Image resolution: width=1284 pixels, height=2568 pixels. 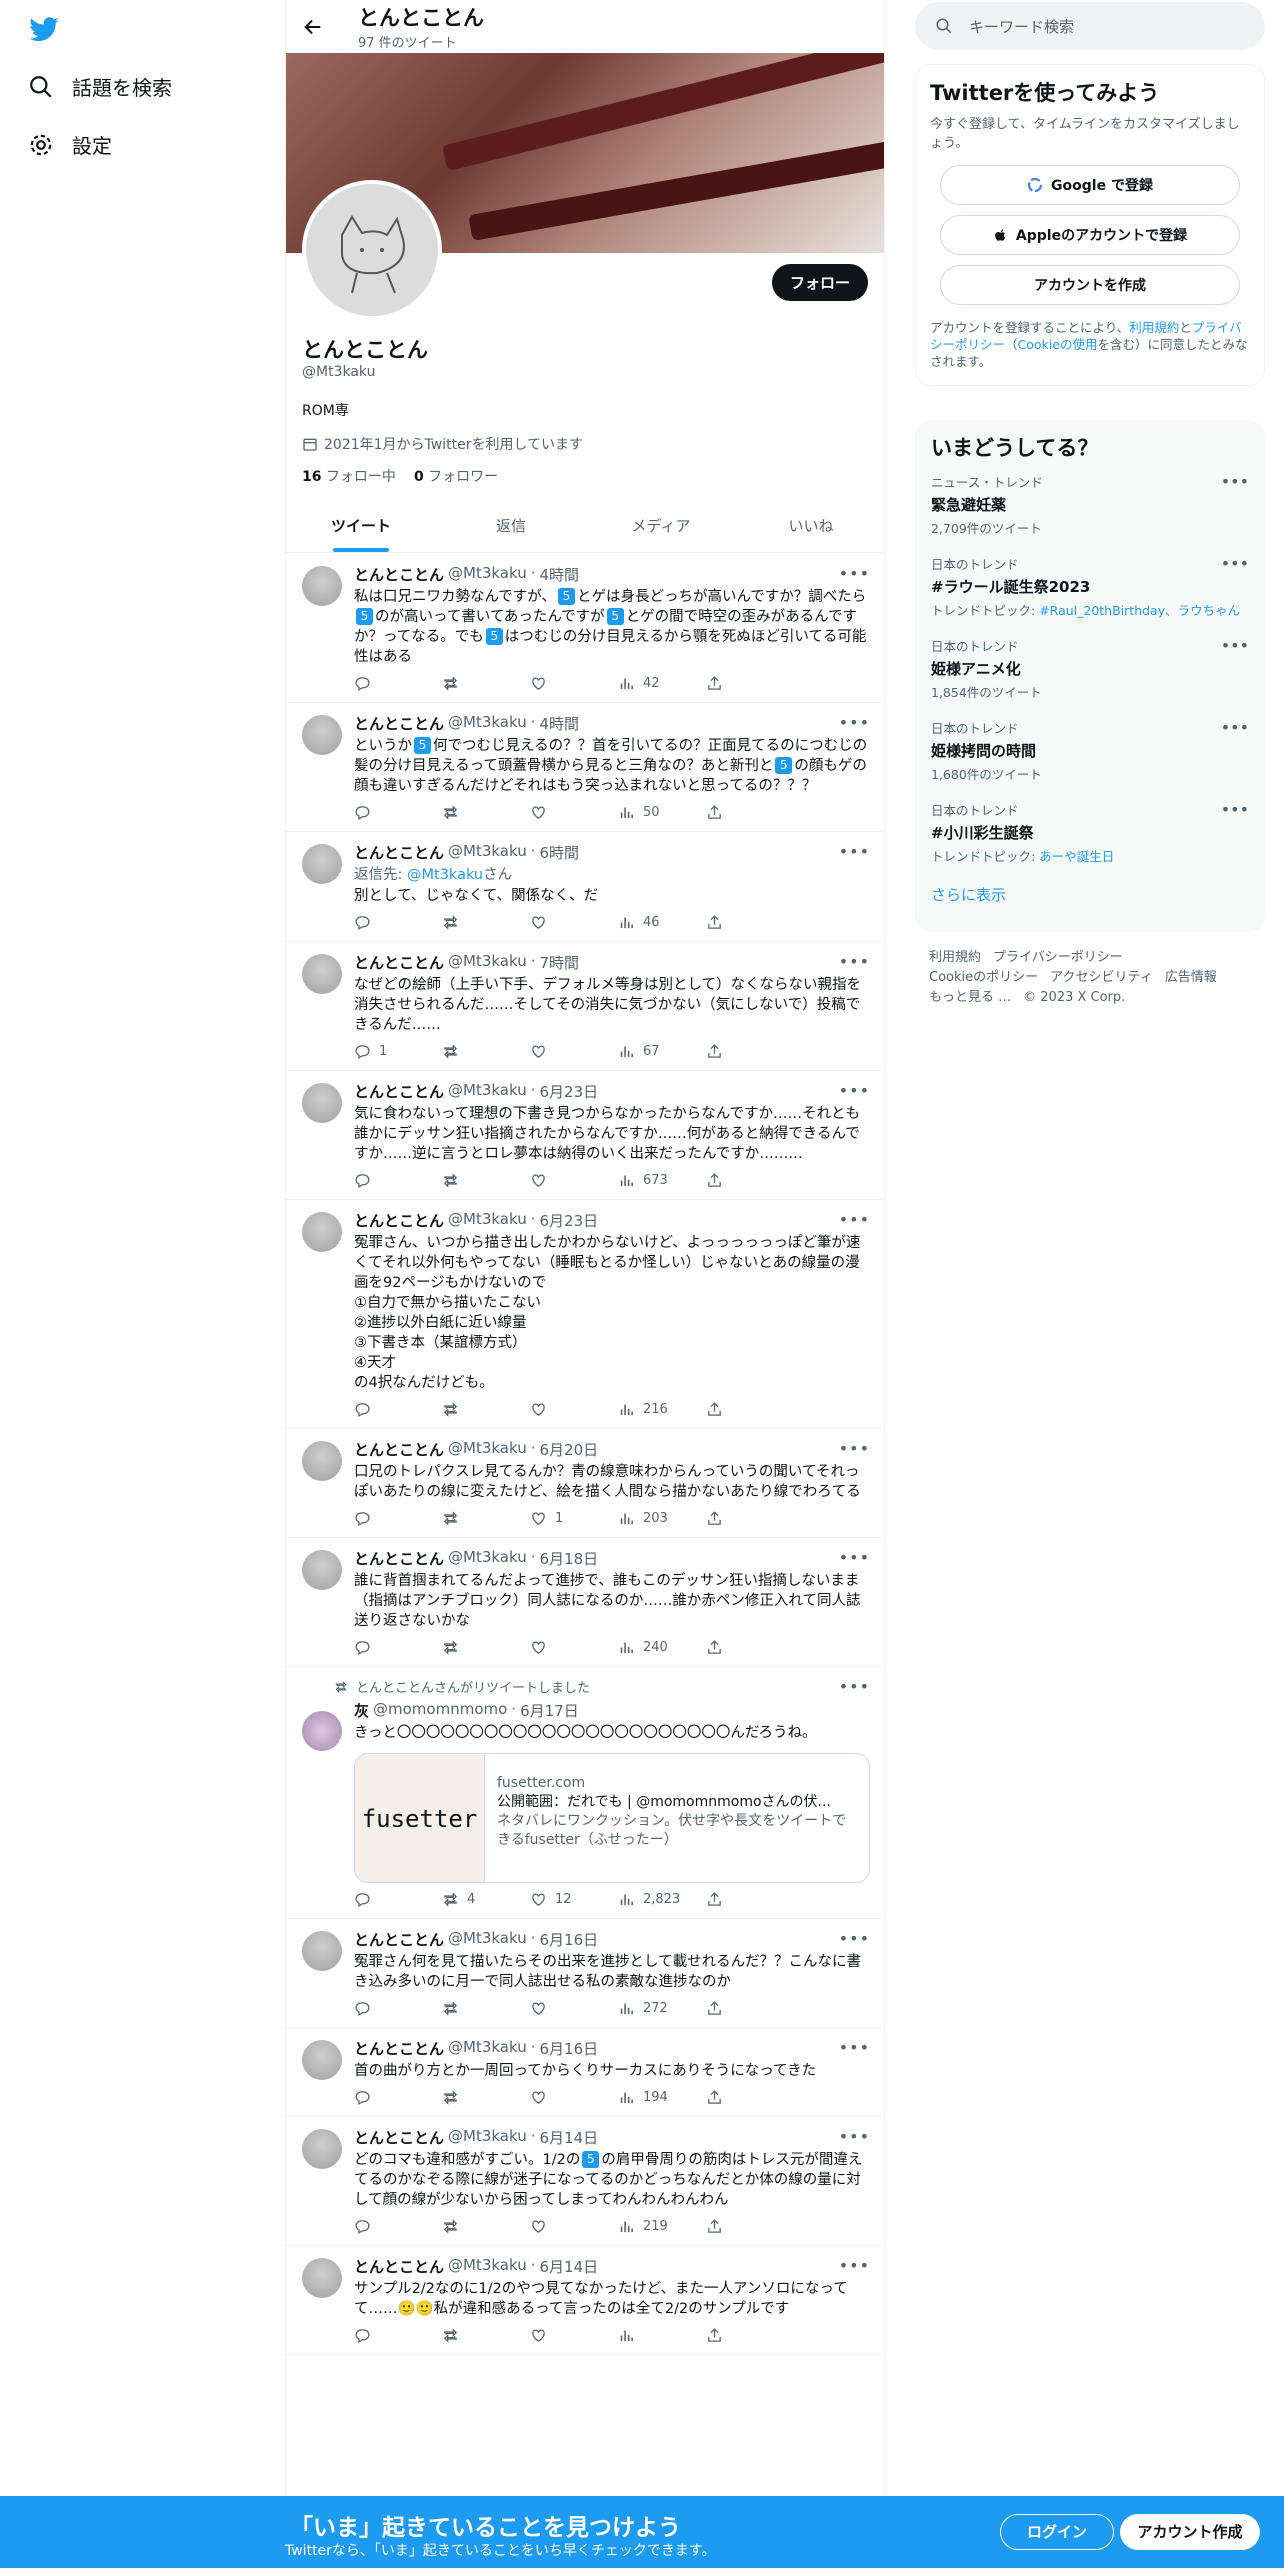 What do you see at coordinates (574, 1518) in the screenshot?
I see `like-button: 1` at bounding box center [574, 1518].